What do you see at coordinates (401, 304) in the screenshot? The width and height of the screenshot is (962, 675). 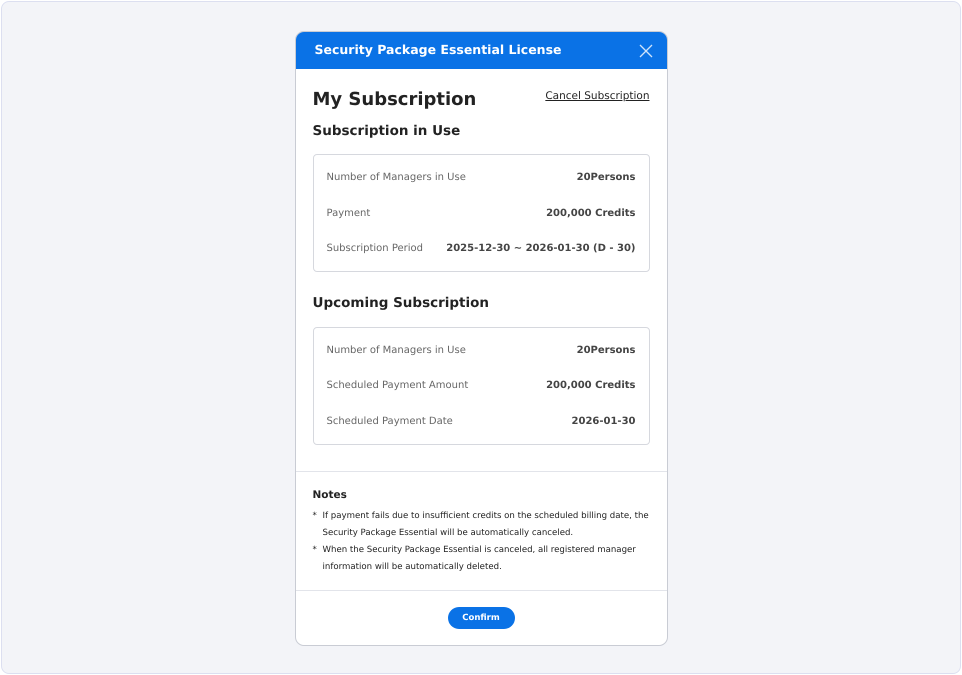 I see `section-title: Upcoming Subscription` at bounding box center [401, 304].